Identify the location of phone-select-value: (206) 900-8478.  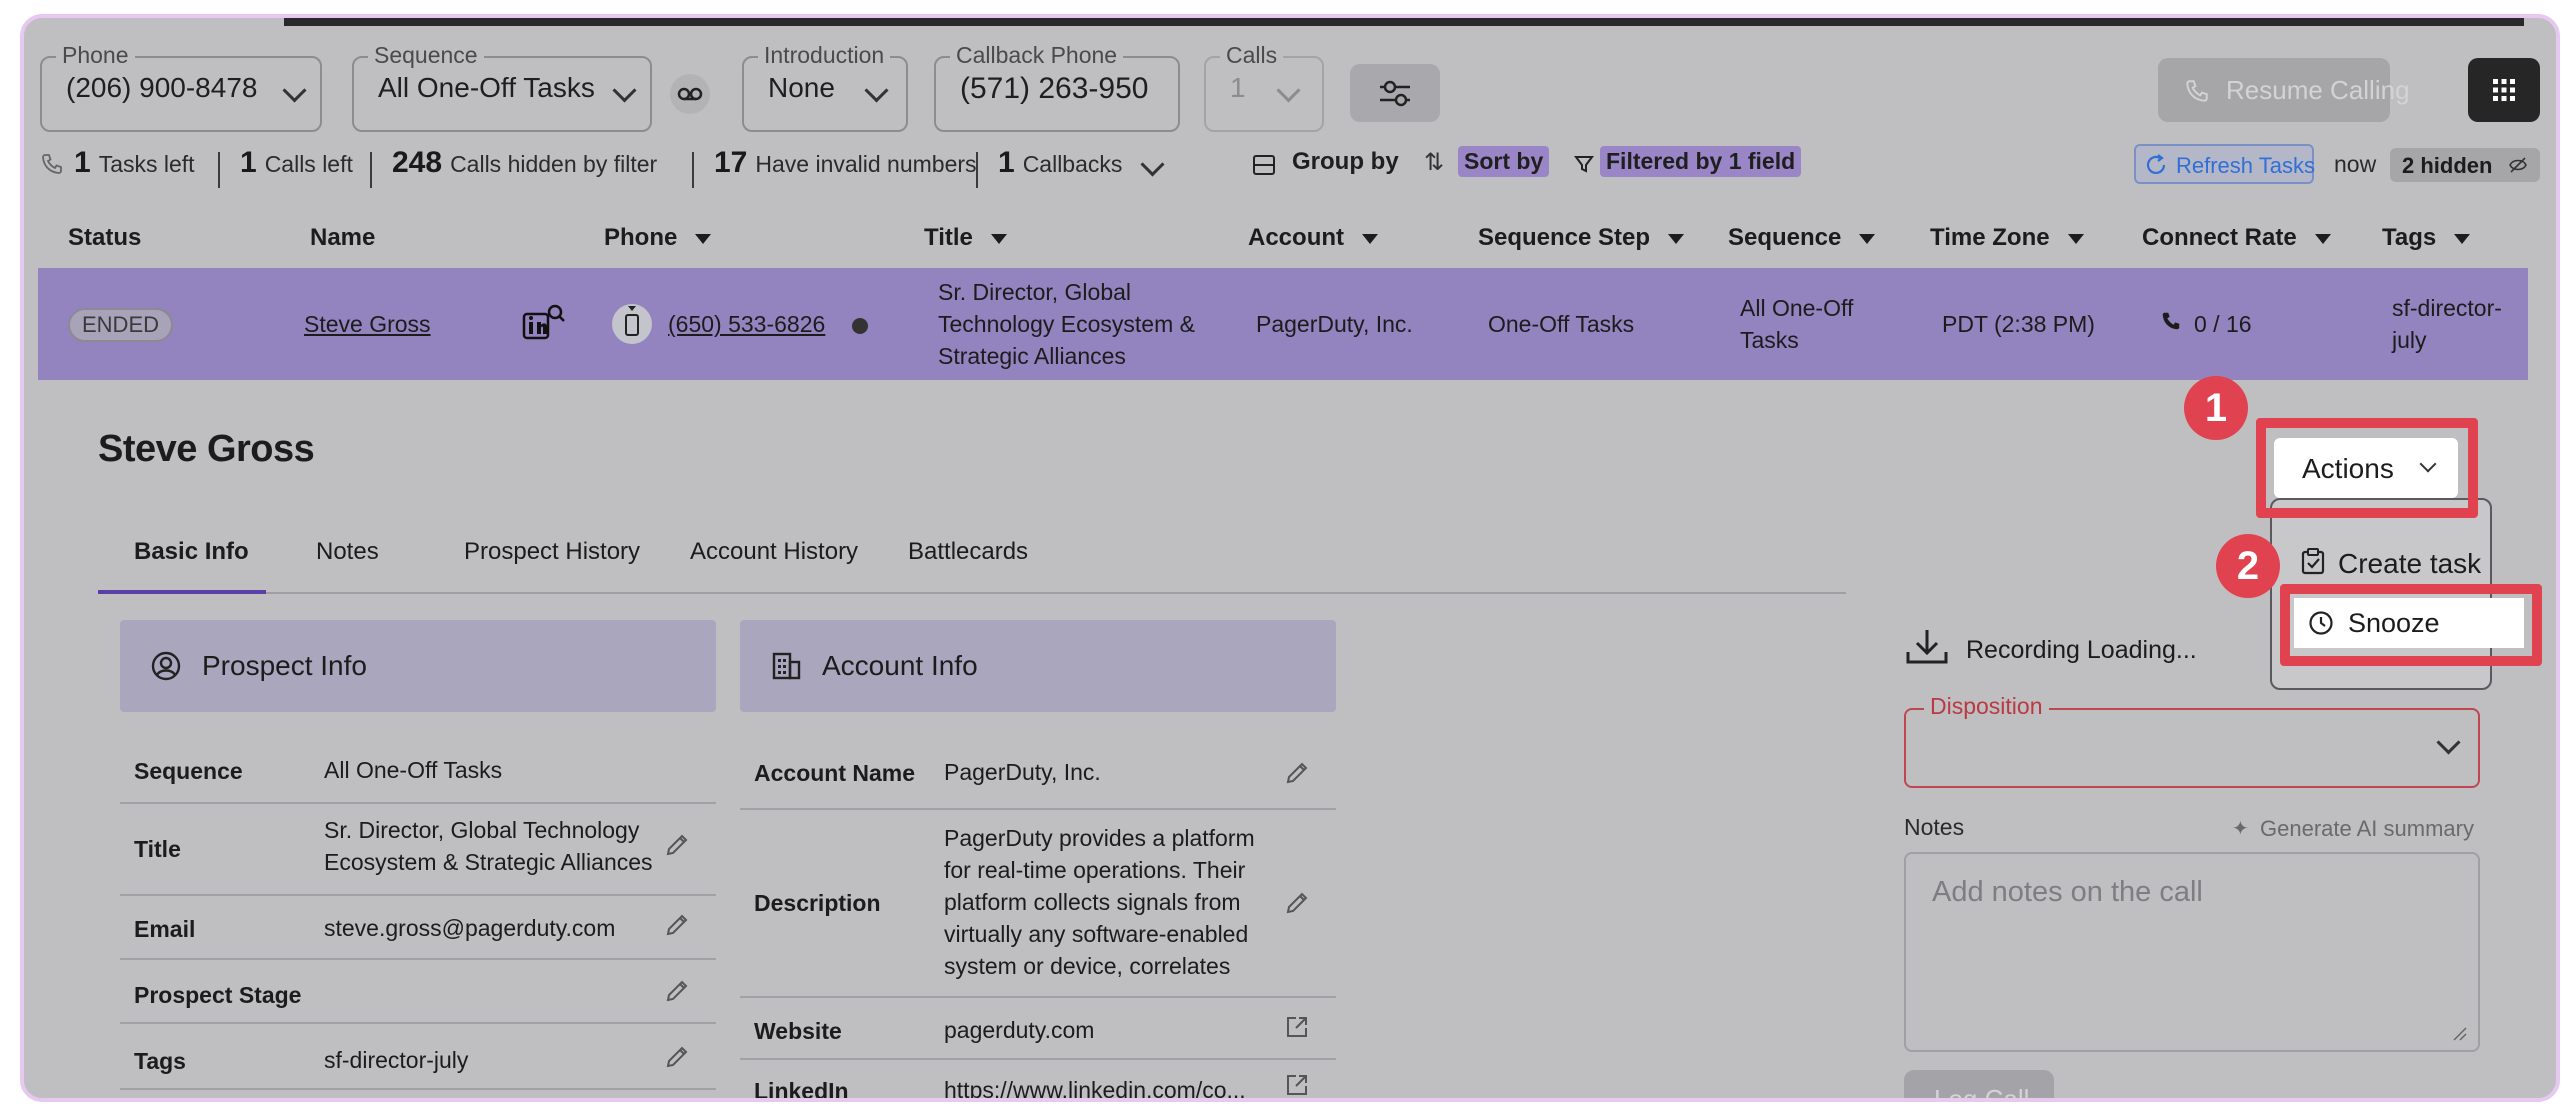
(162, 87).